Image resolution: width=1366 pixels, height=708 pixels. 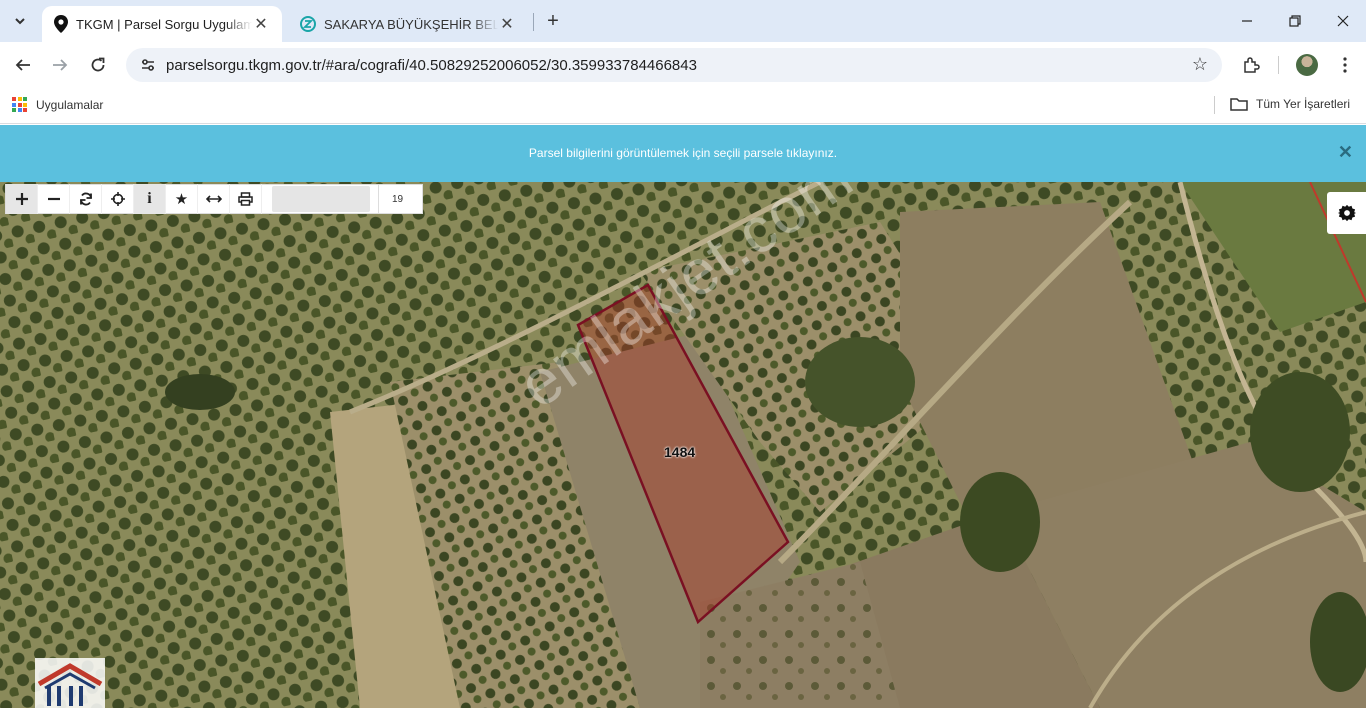 What do you see at coordinates (683, 106) in the screenshot?
I see `bookmarks-bar: Uygulamalar Tüm Yer İşaretleri` at bounding box center [683, 106].